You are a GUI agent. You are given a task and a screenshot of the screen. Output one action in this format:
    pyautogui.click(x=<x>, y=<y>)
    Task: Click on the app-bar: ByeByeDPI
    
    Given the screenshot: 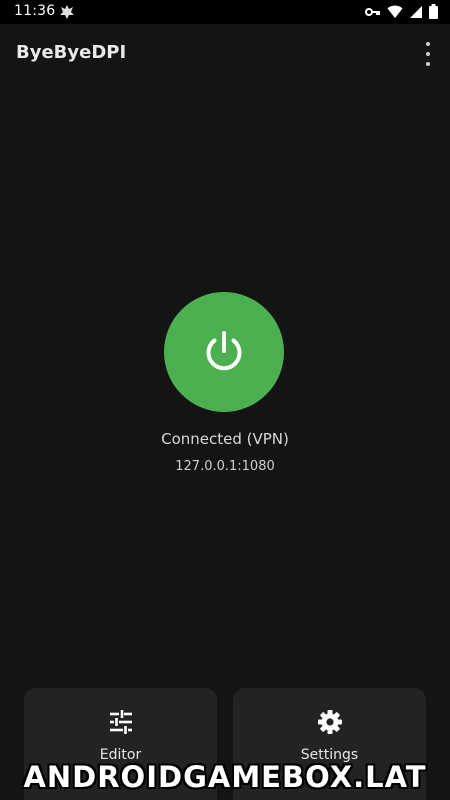 What is the action you would take?
    pyautogui.click(x=225, y=53)
    